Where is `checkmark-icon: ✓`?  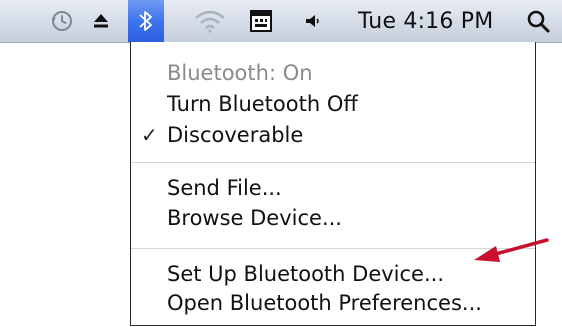 checkmark-icon: ✓ is located at coordinates (149, 135).